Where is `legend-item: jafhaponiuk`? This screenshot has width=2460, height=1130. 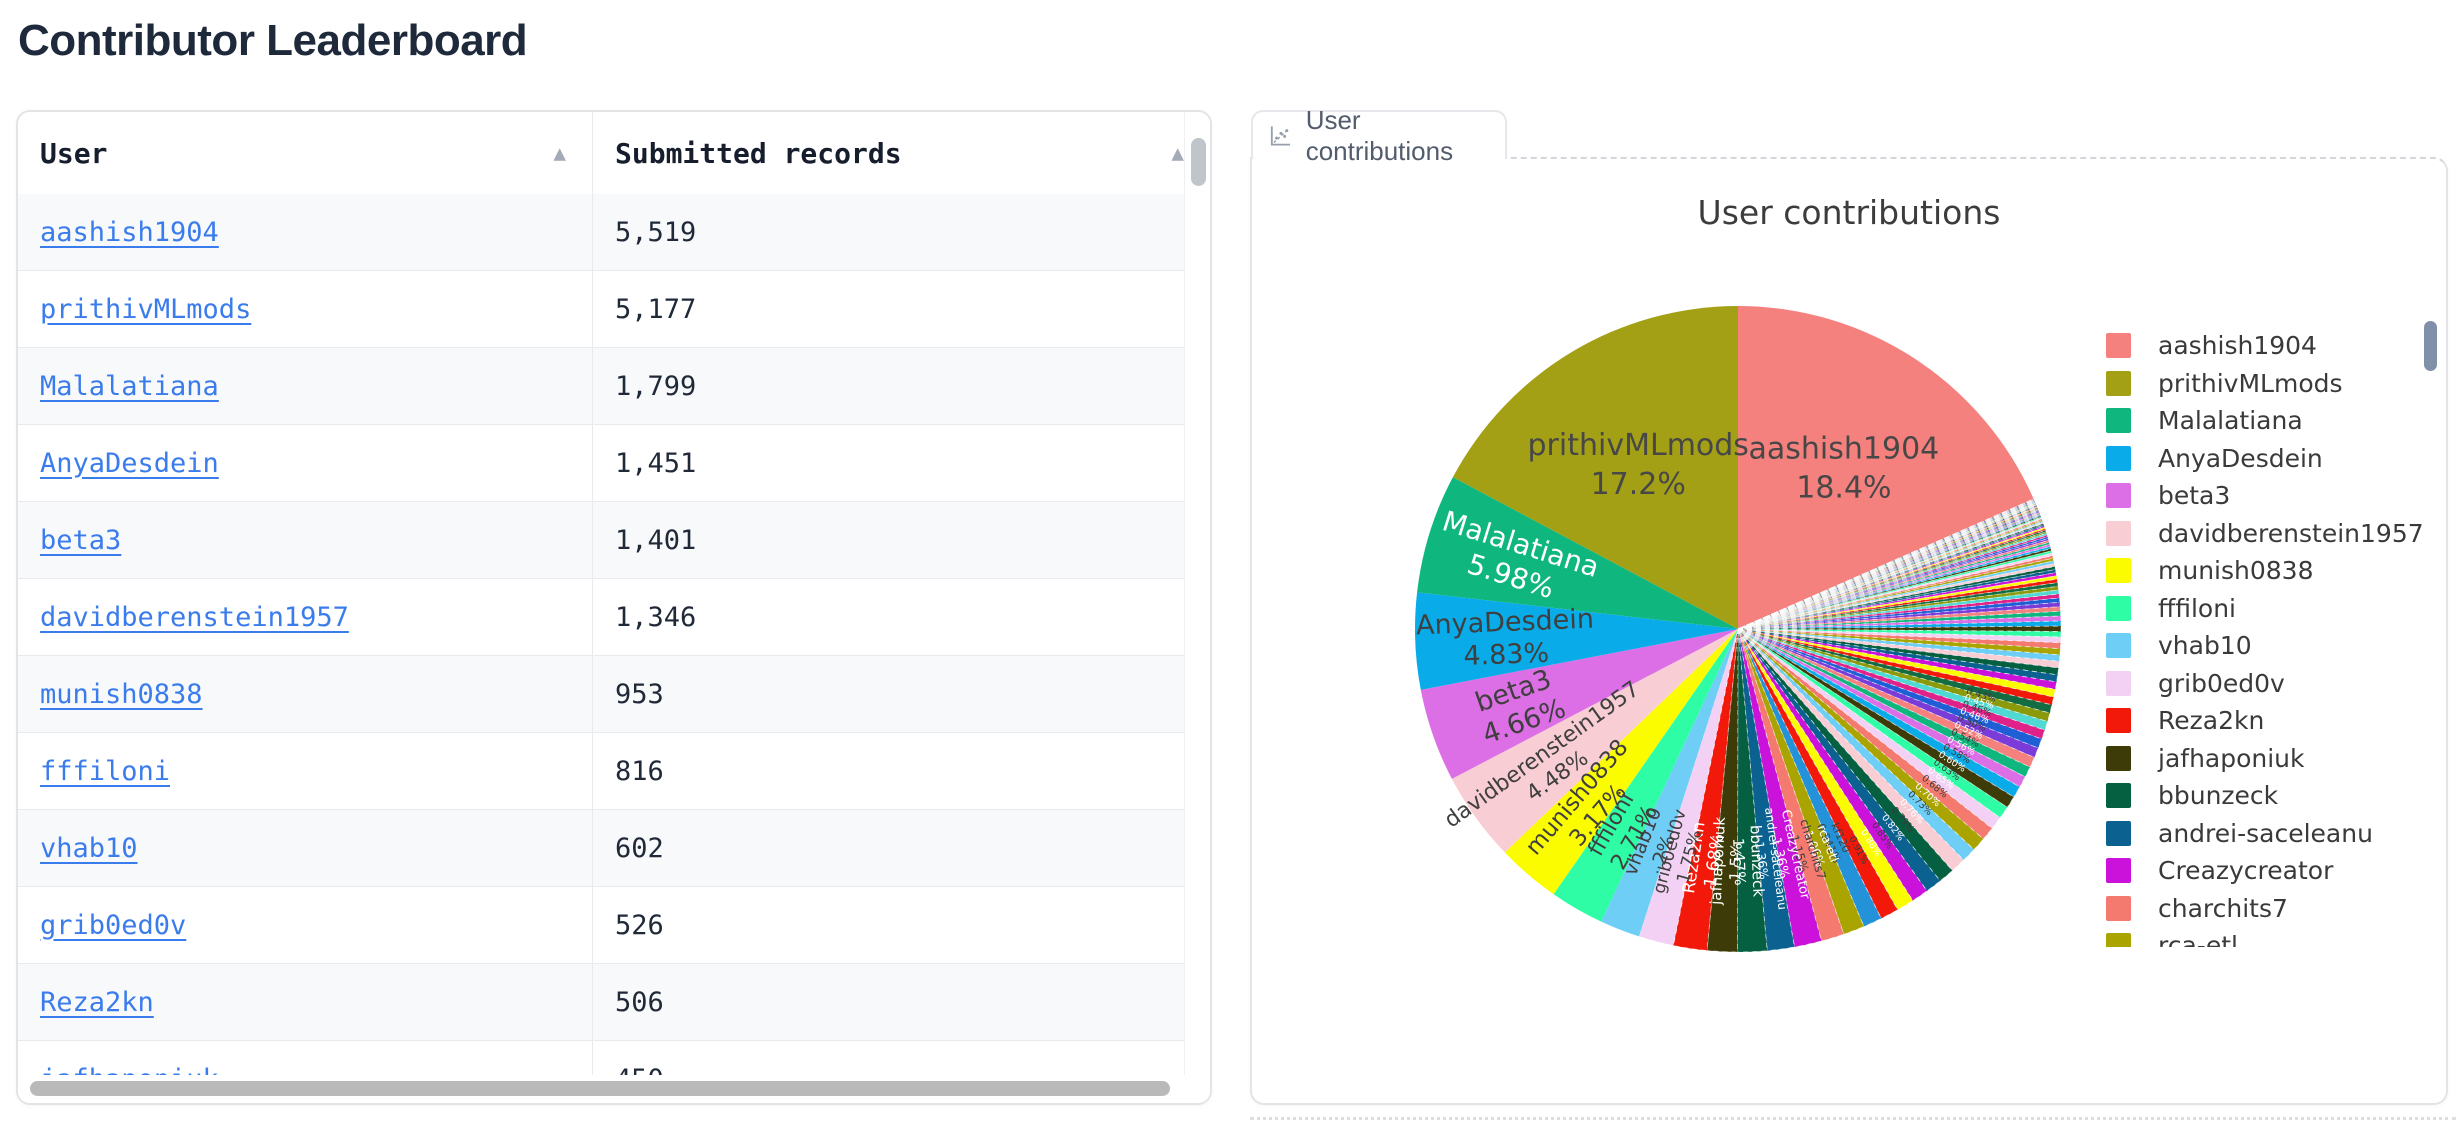
legend-item: jafhaponiuk is located at coordinates (2271, 759).